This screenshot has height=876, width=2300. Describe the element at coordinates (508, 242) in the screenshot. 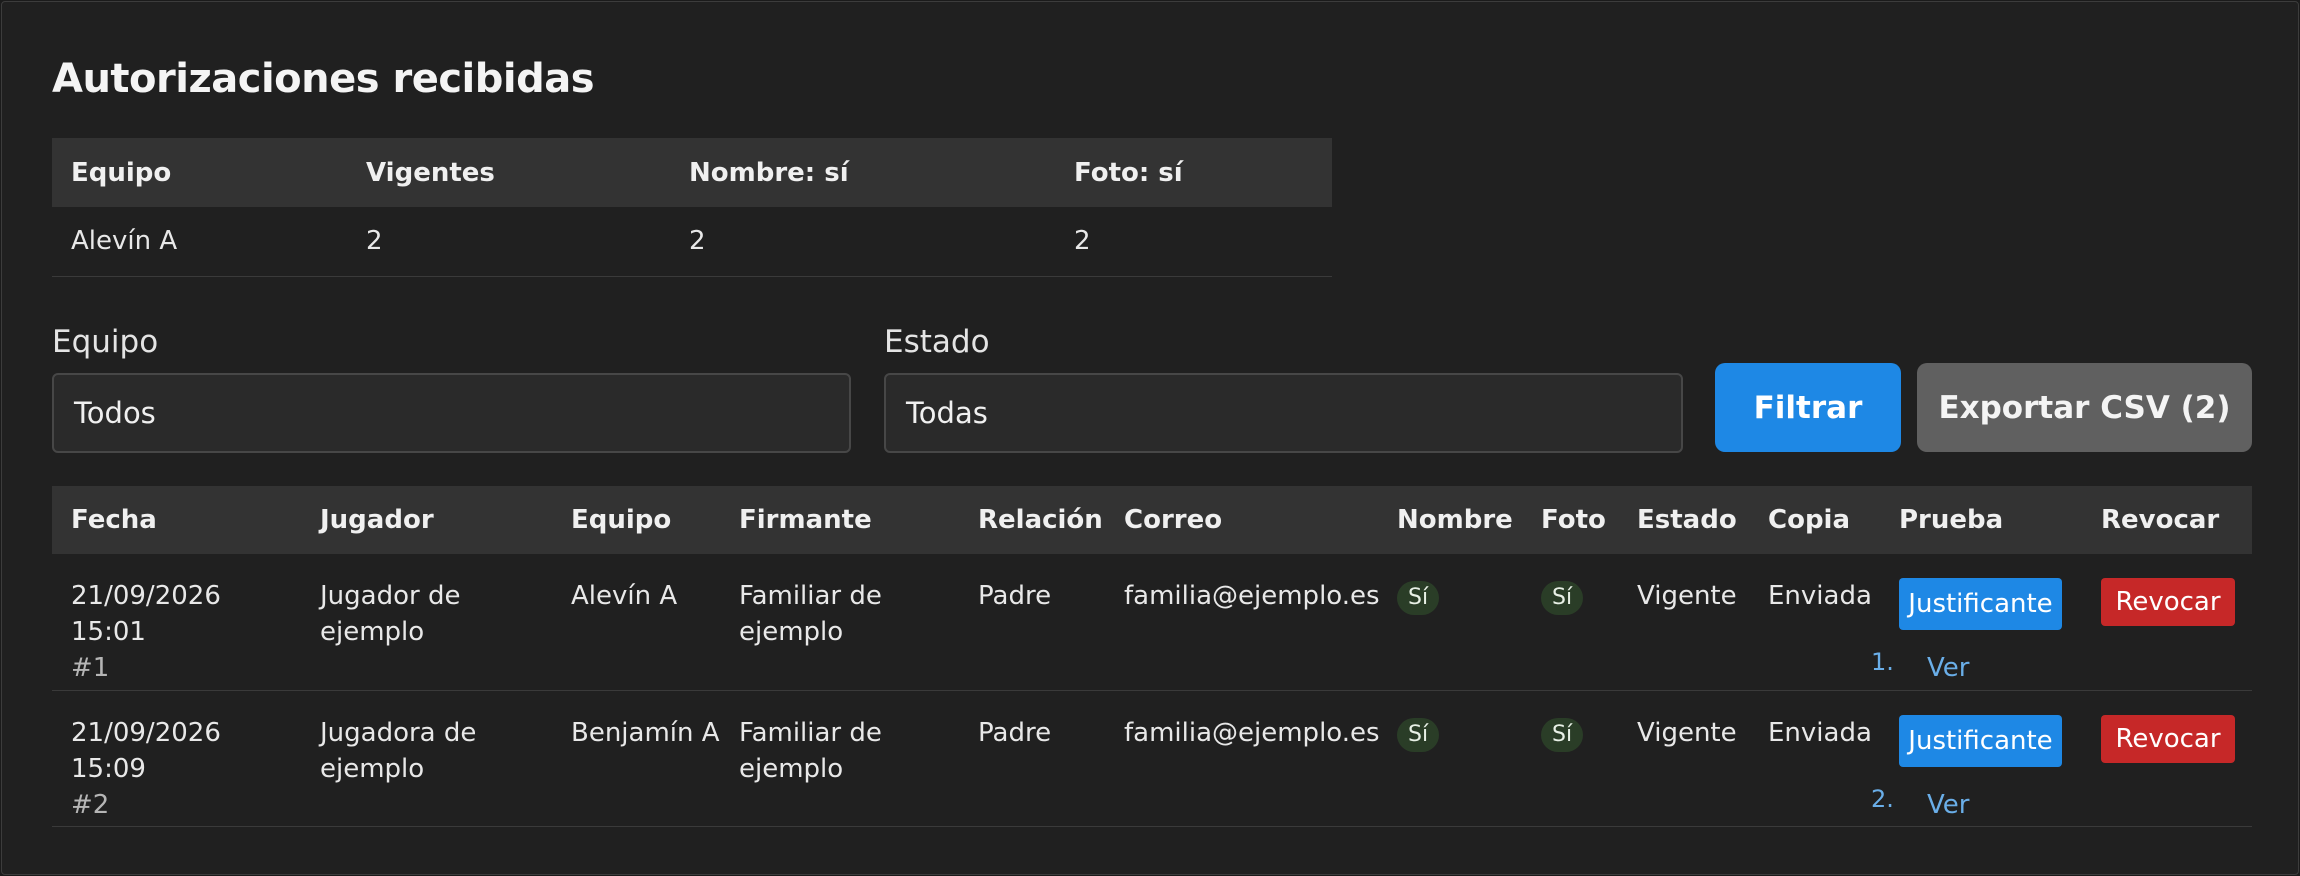

I see `summary-cell-vigentes: 2` at that location.